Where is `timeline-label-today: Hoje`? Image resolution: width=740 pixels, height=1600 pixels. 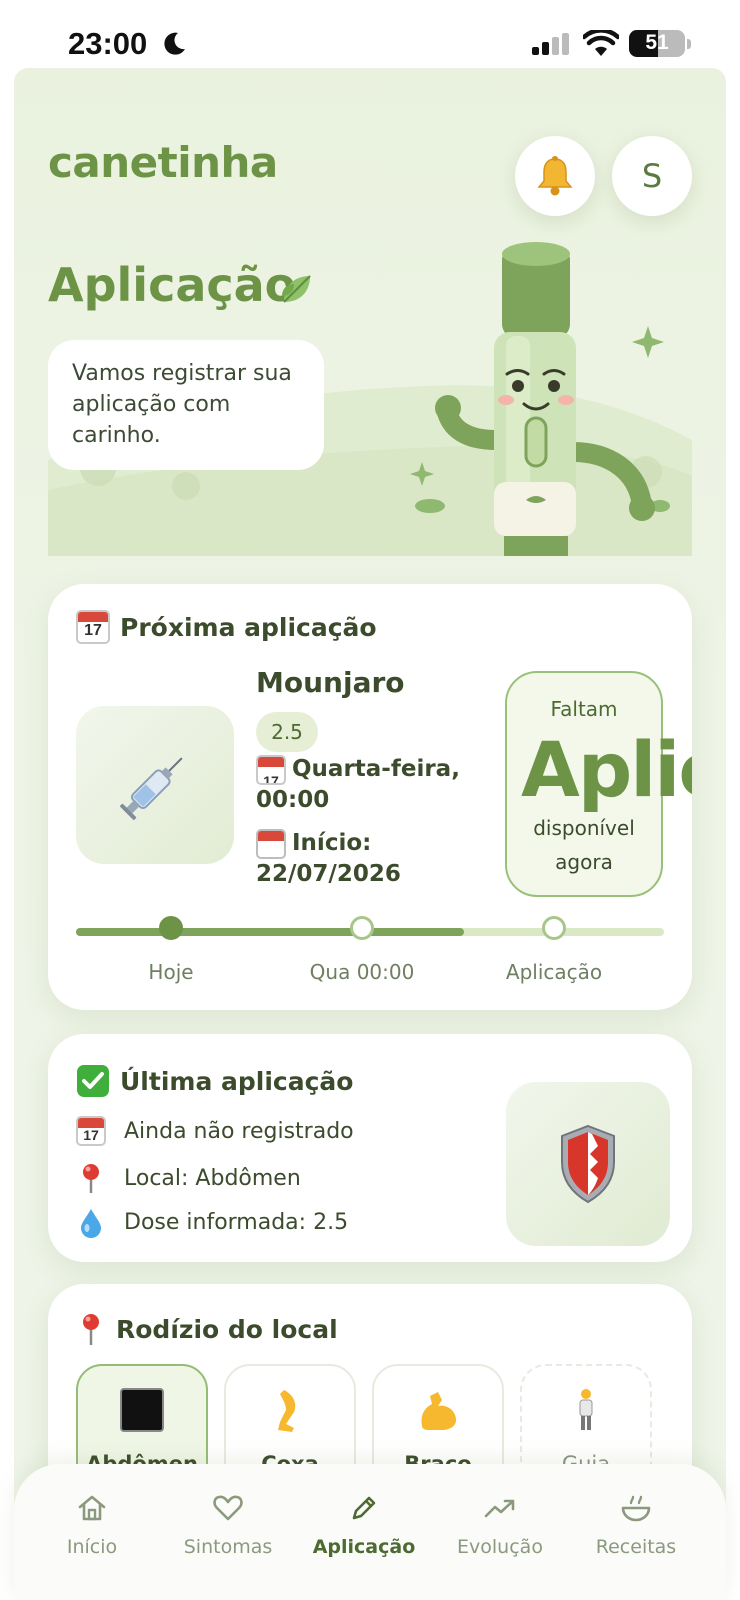 timeline-label-today: Hoje is located at coordinates (171, 972).